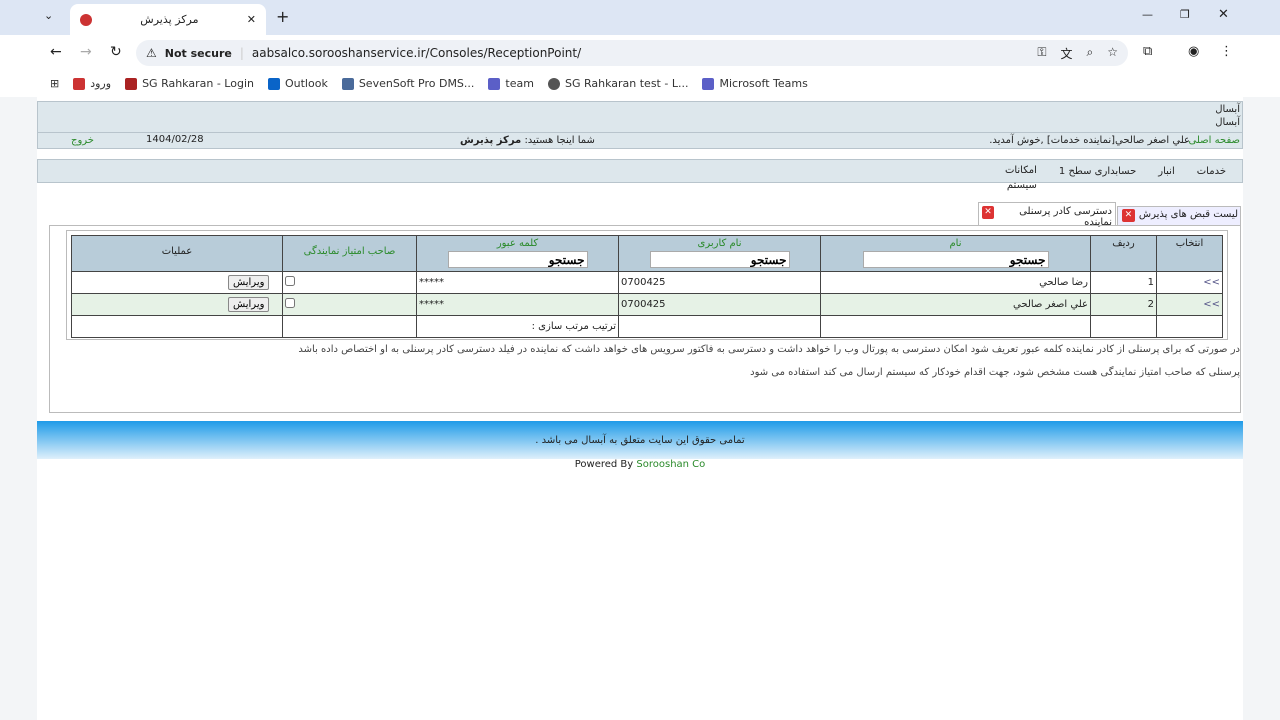 The image size is (1280, 720). I want to click on col-username: نام کاربری, so click(719, 253).